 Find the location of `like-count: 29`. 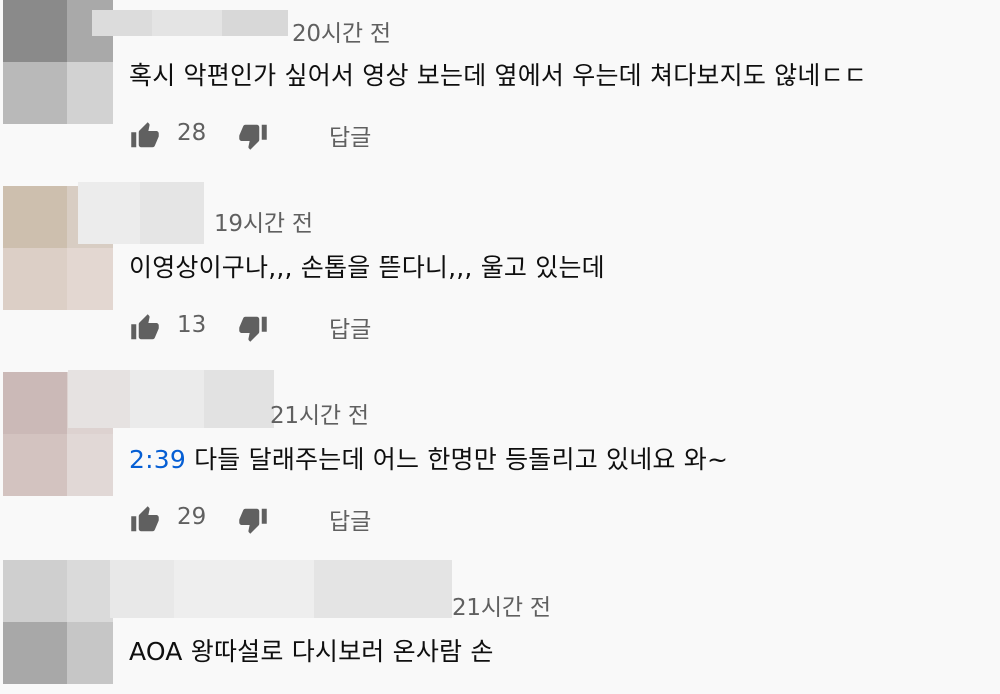

like-count: 29 is located at coordinates (192, 517).